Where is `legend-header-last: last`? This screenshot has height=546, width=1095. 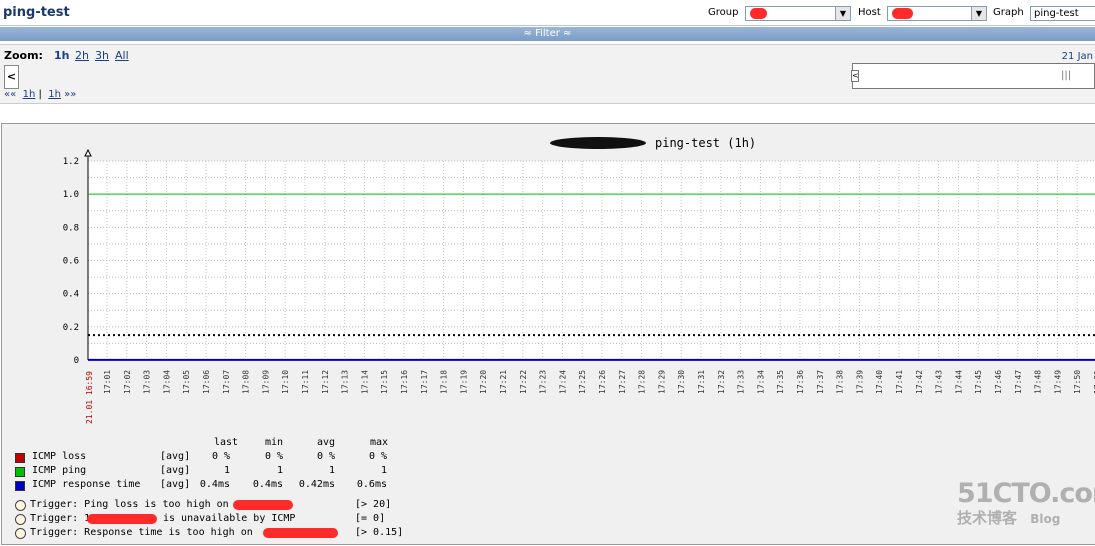
legend-header-last: last is located at coordinates (226, 442).